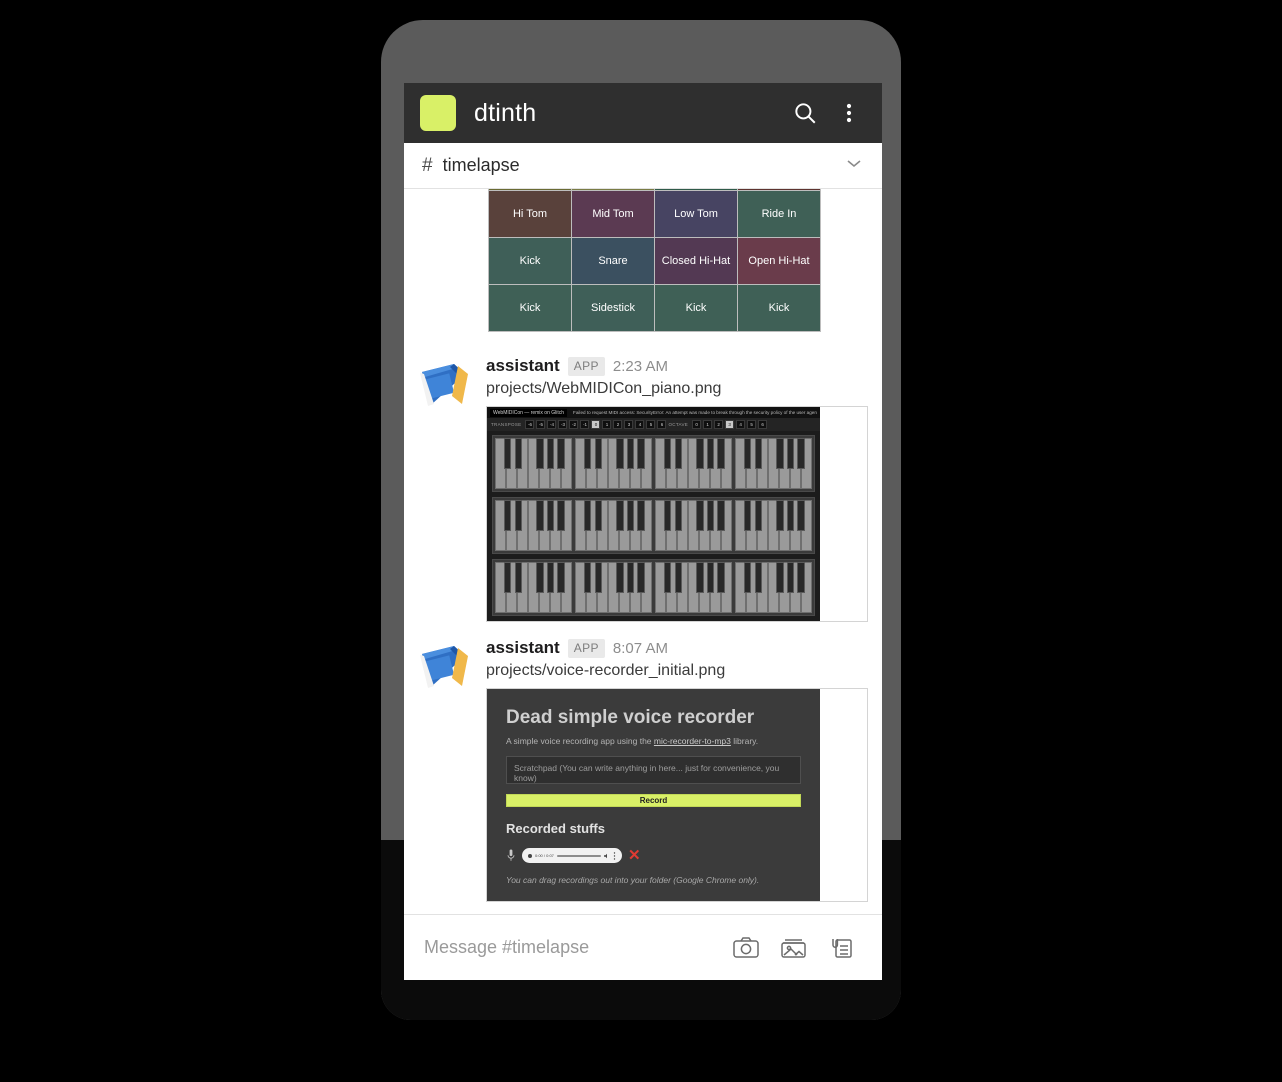 Image resolution: width=1282 pixels, height=1082 pixels. What do you see at coordinates (719, 425) in the screenshot?
I see `octave-button: 2` at bounding box center [719, 425].